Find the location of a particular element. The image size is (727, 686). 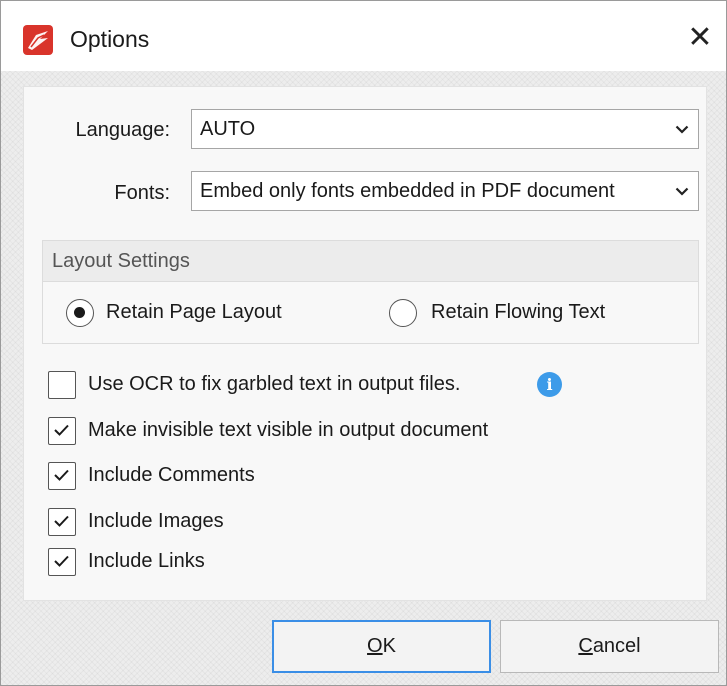

cancel-mnemonic: C is located at coordinates (585, 646).